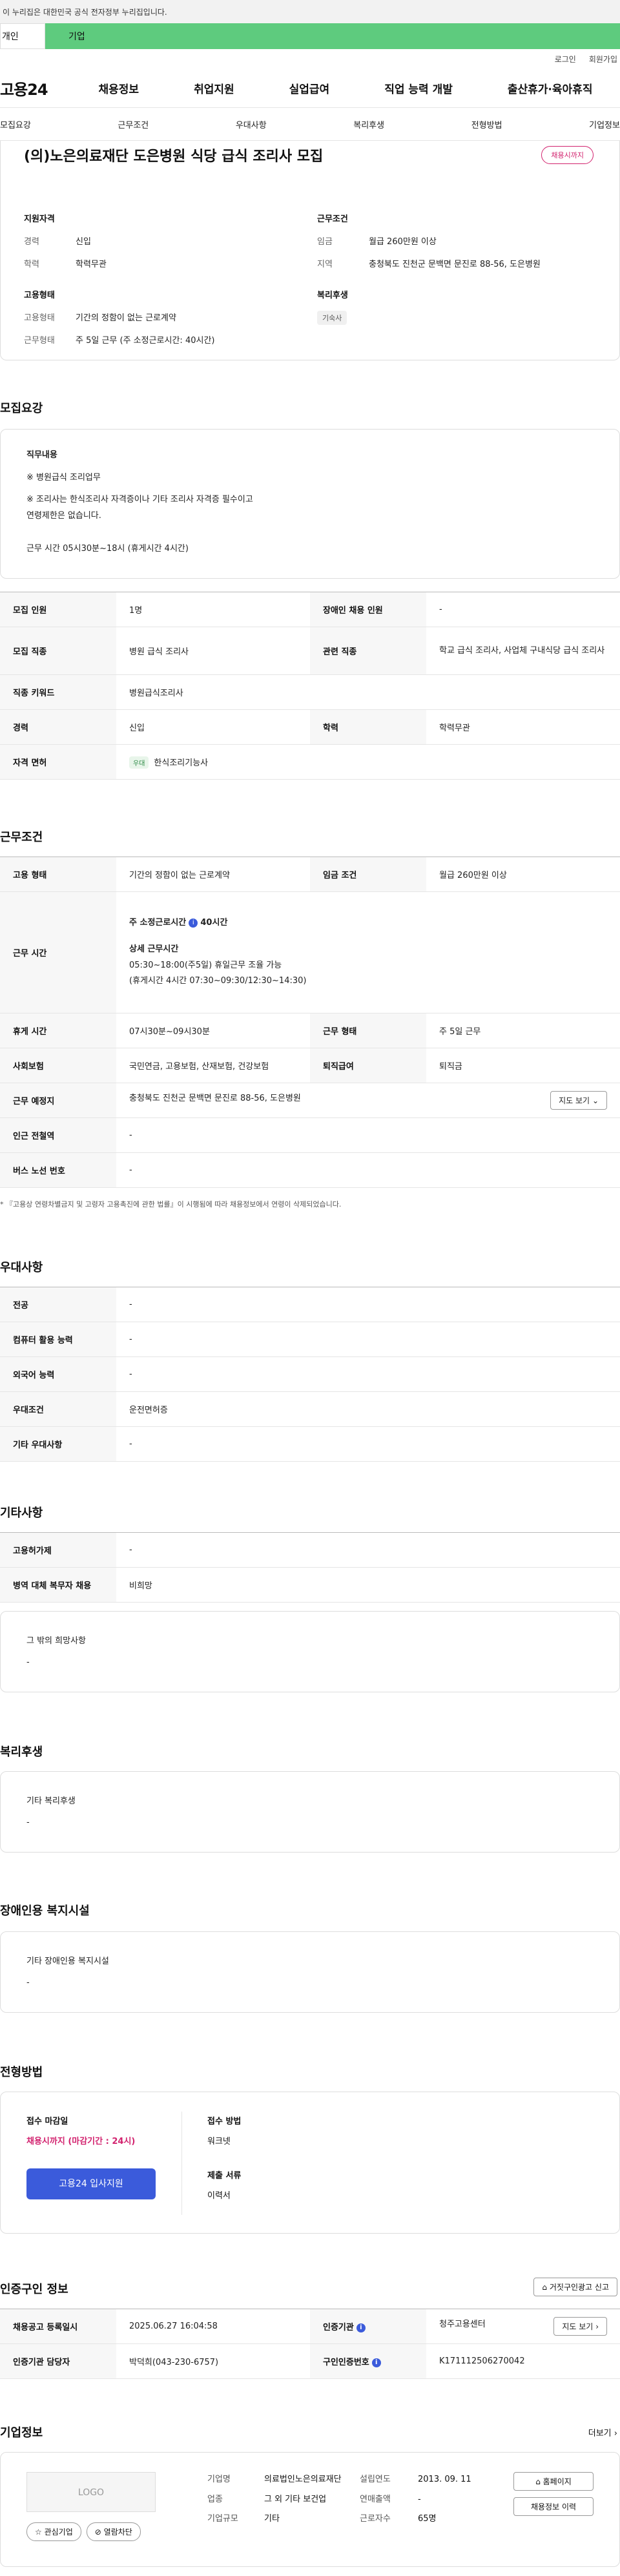 This screenshot has height=2576, width=620. What do you see at coordinates (21, 2433) in the screenshot?
I see `company-heading: 기업정보` at bounding box center [21, 2433].